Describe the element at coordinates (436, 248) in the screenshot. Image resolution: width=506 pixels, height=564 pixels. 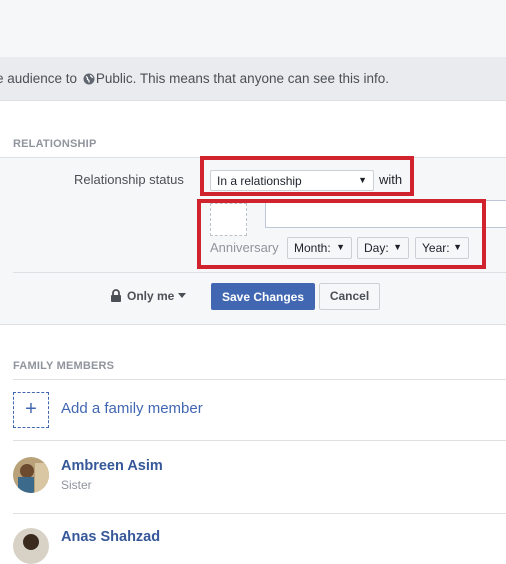
I see `year-select-label: Year:` at that location.